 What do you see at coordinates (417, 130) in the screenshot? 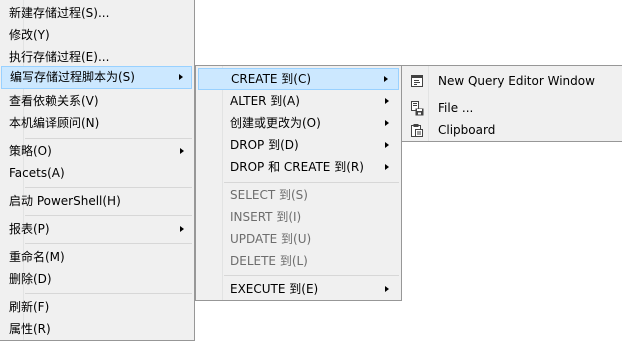
I see `clipboard-icon` at bounding box center [417, 130].